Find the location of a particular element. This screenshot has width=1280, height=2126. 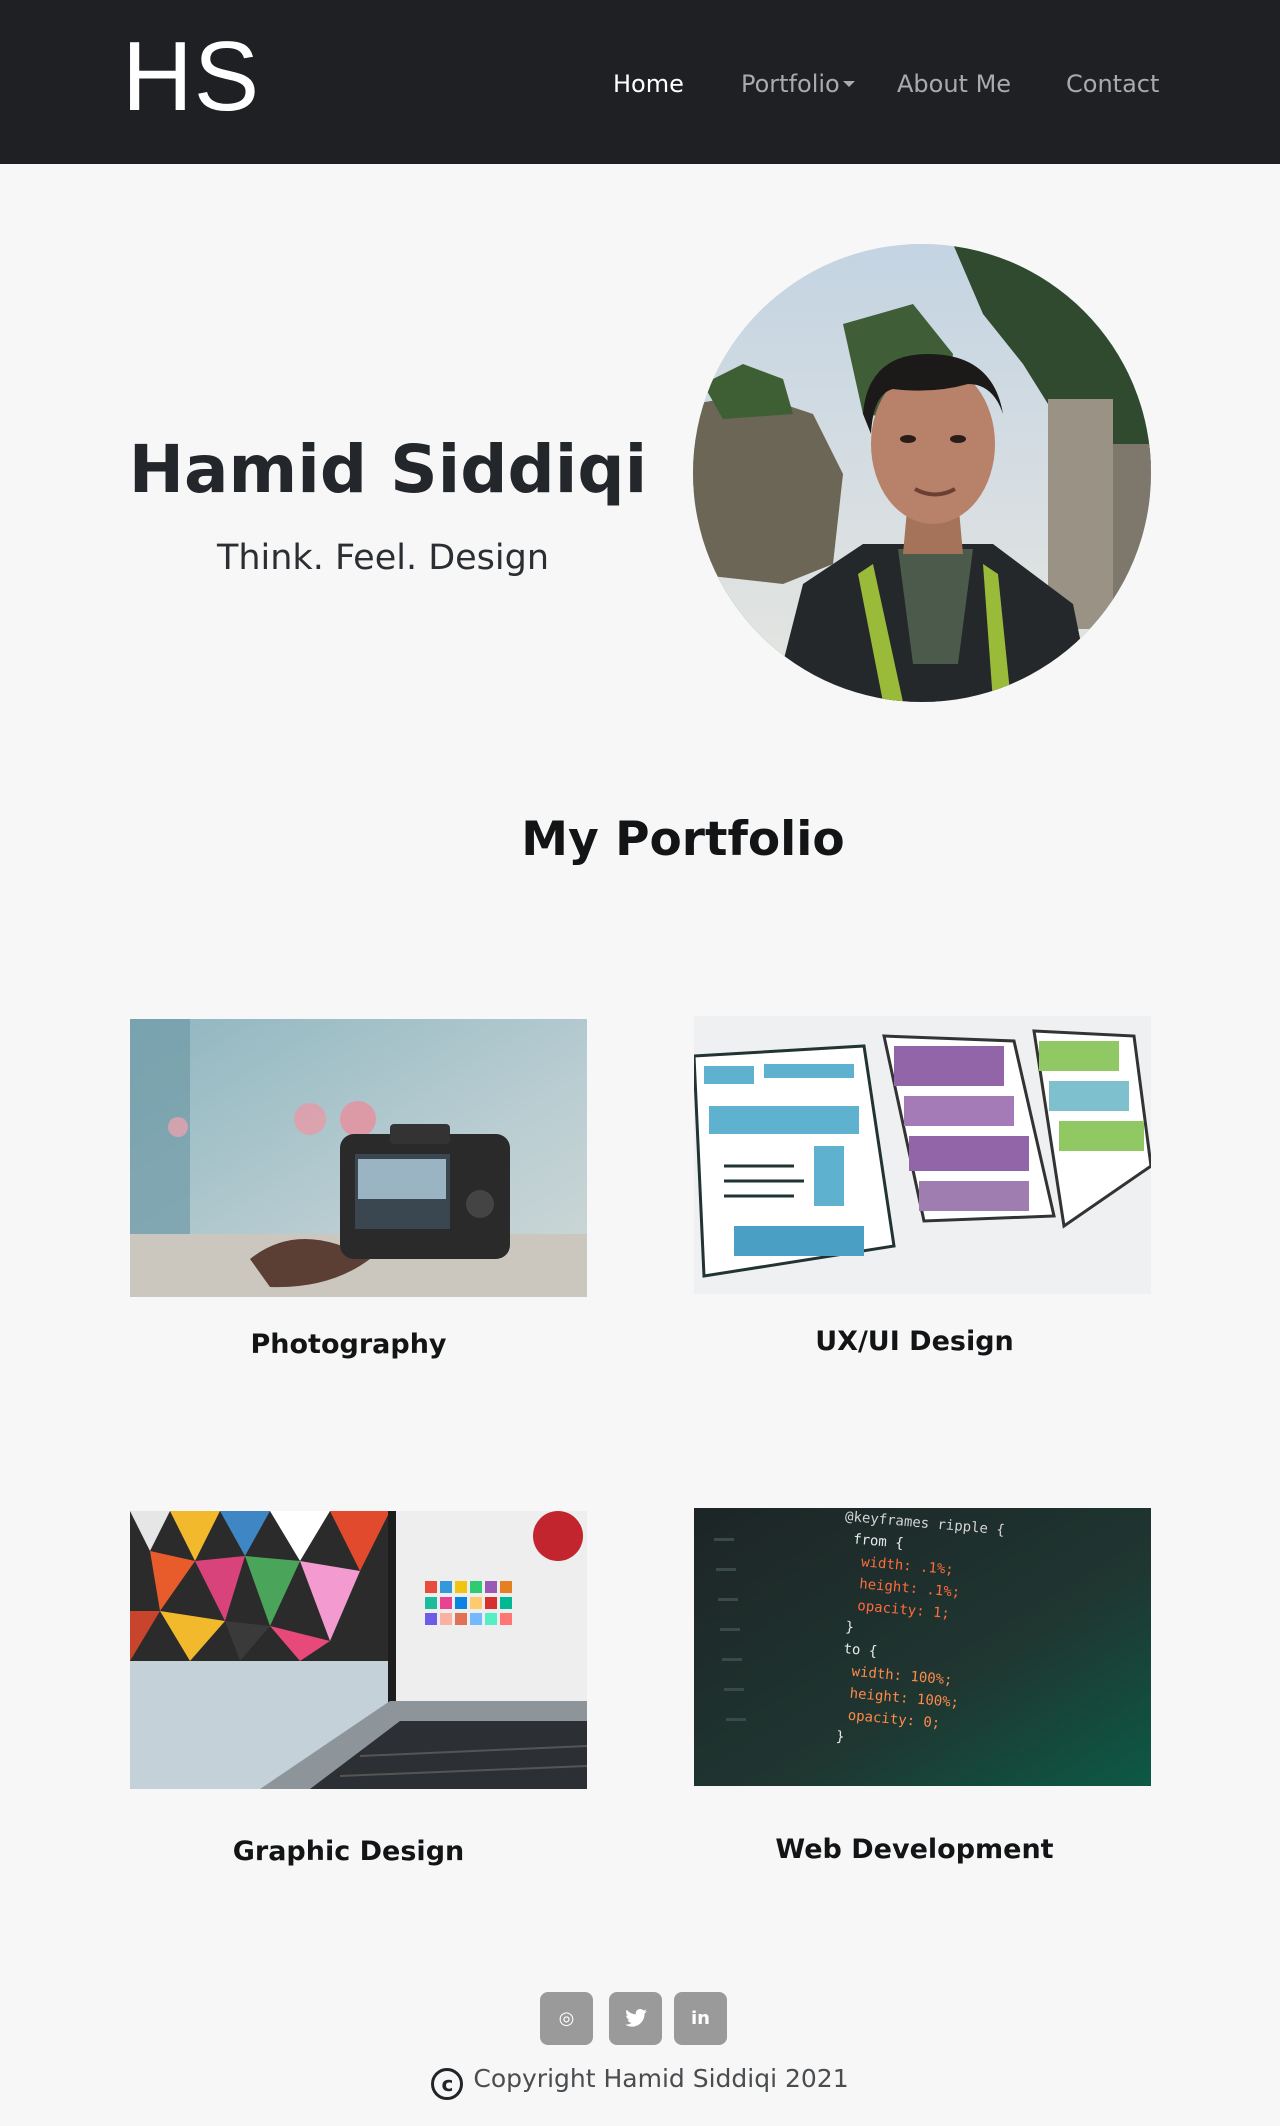

twitter-button is located at coordinates (635, 2018).